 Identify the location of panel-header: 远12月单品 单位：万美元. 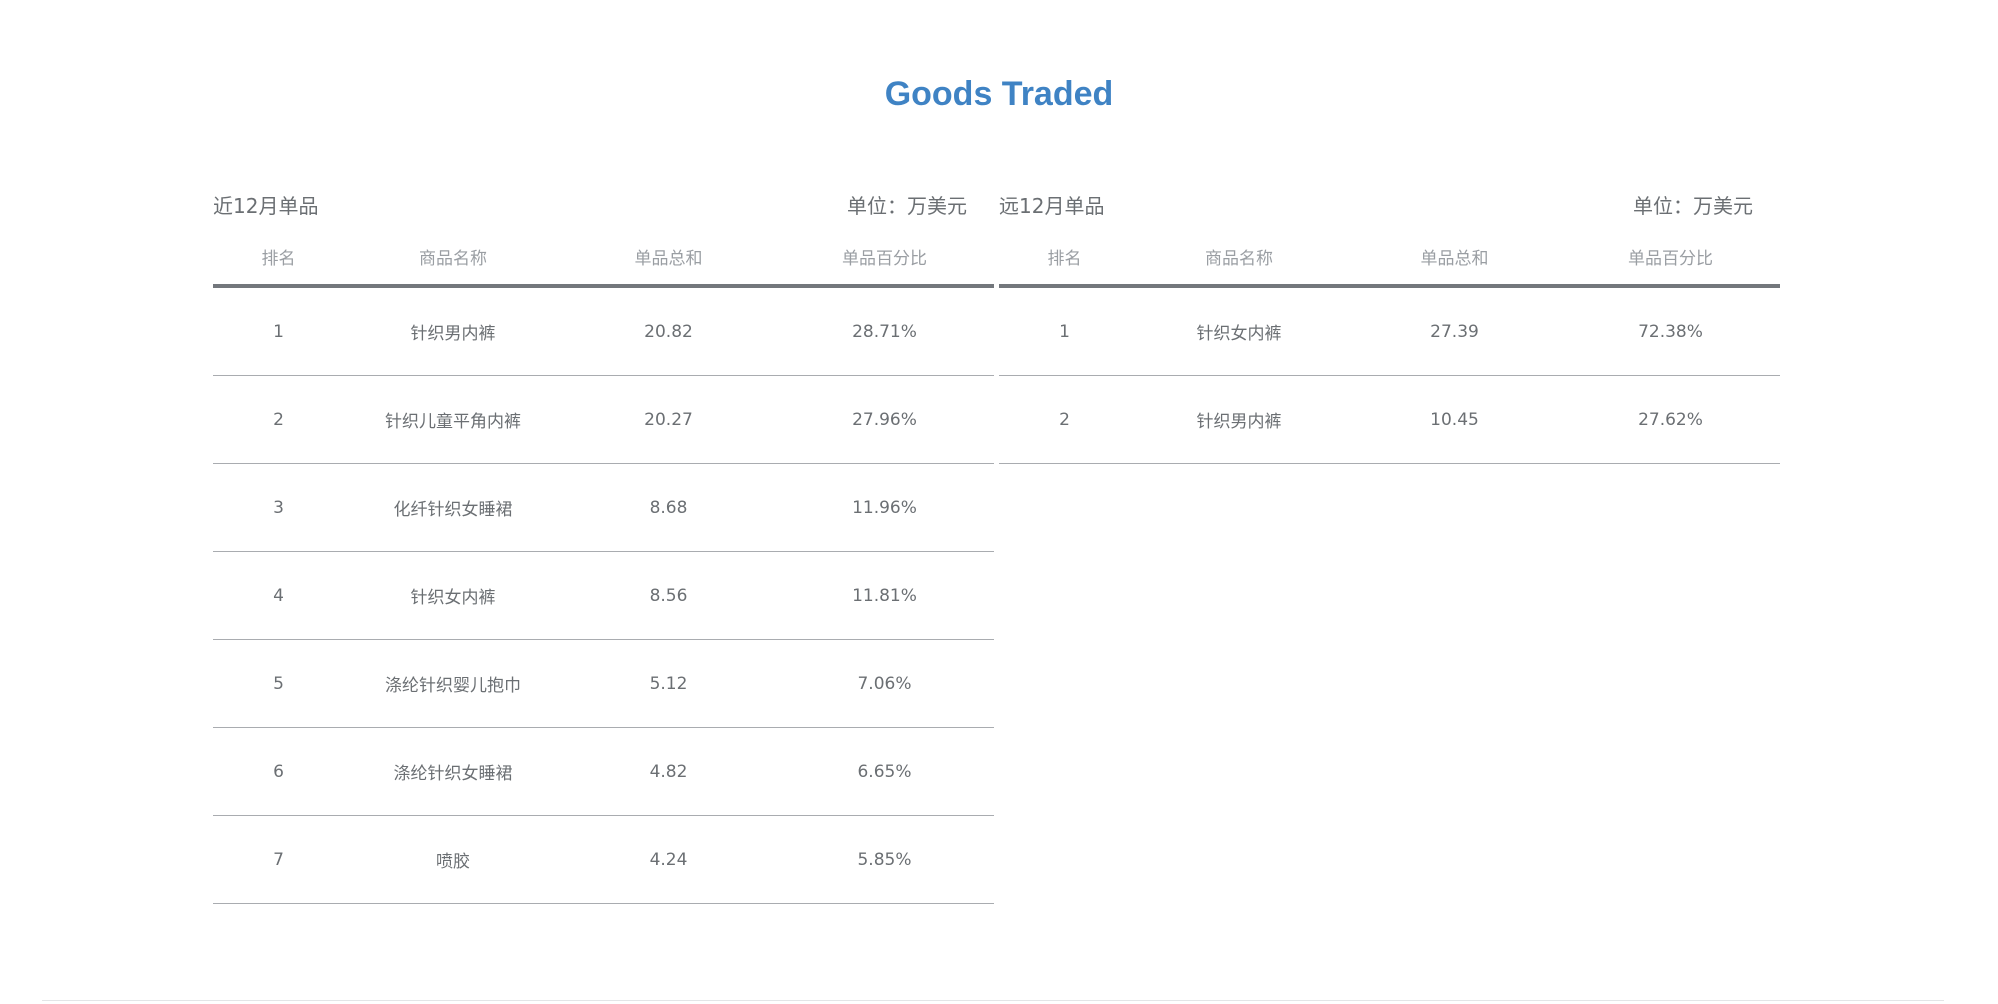
(1389, 208).